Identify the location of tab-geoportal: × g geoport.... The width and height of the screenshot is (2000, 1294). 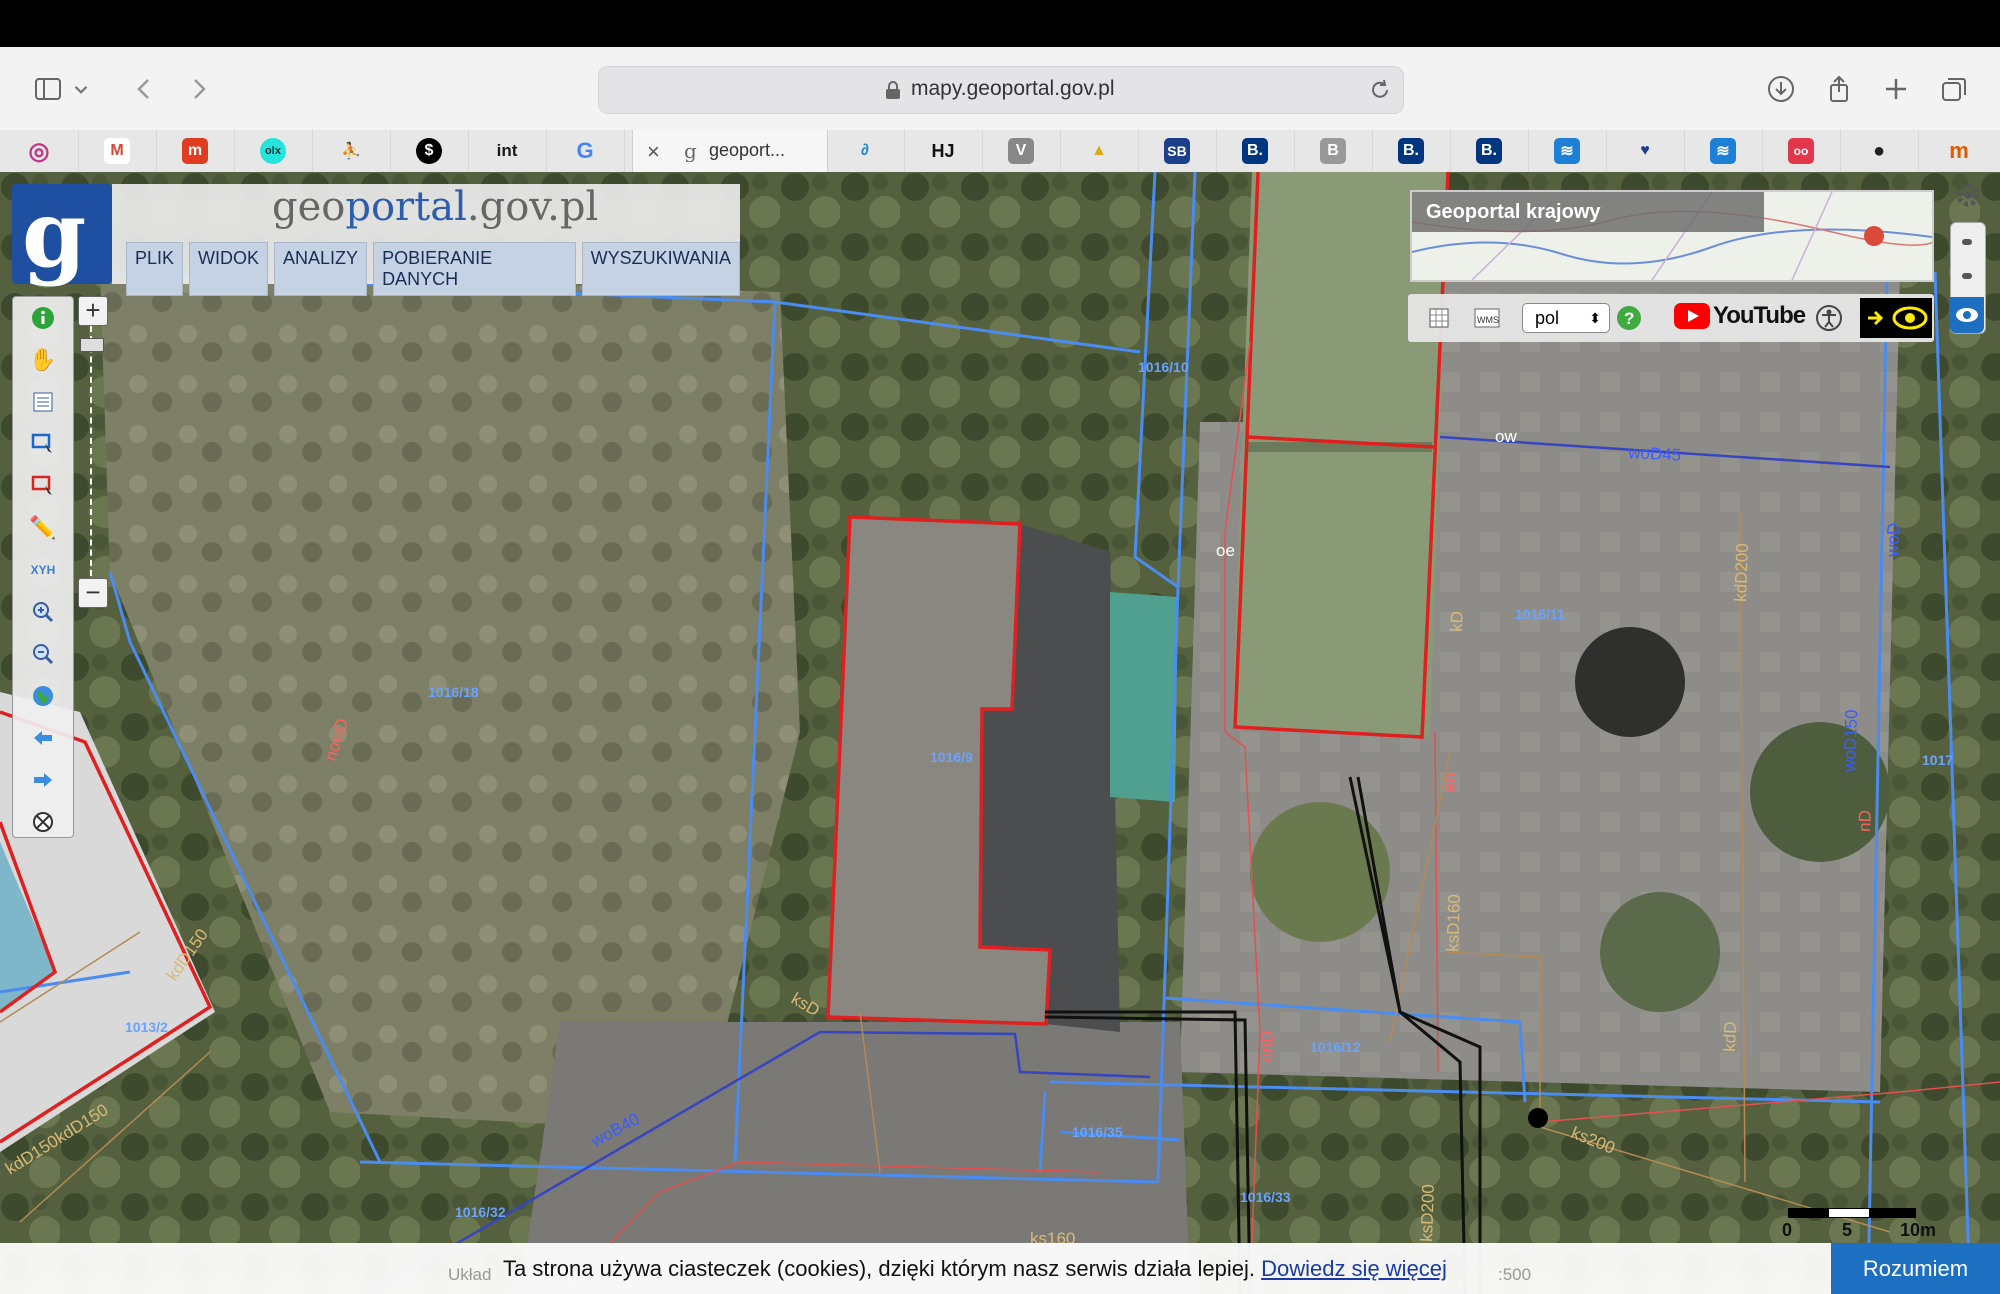
(730, 151).